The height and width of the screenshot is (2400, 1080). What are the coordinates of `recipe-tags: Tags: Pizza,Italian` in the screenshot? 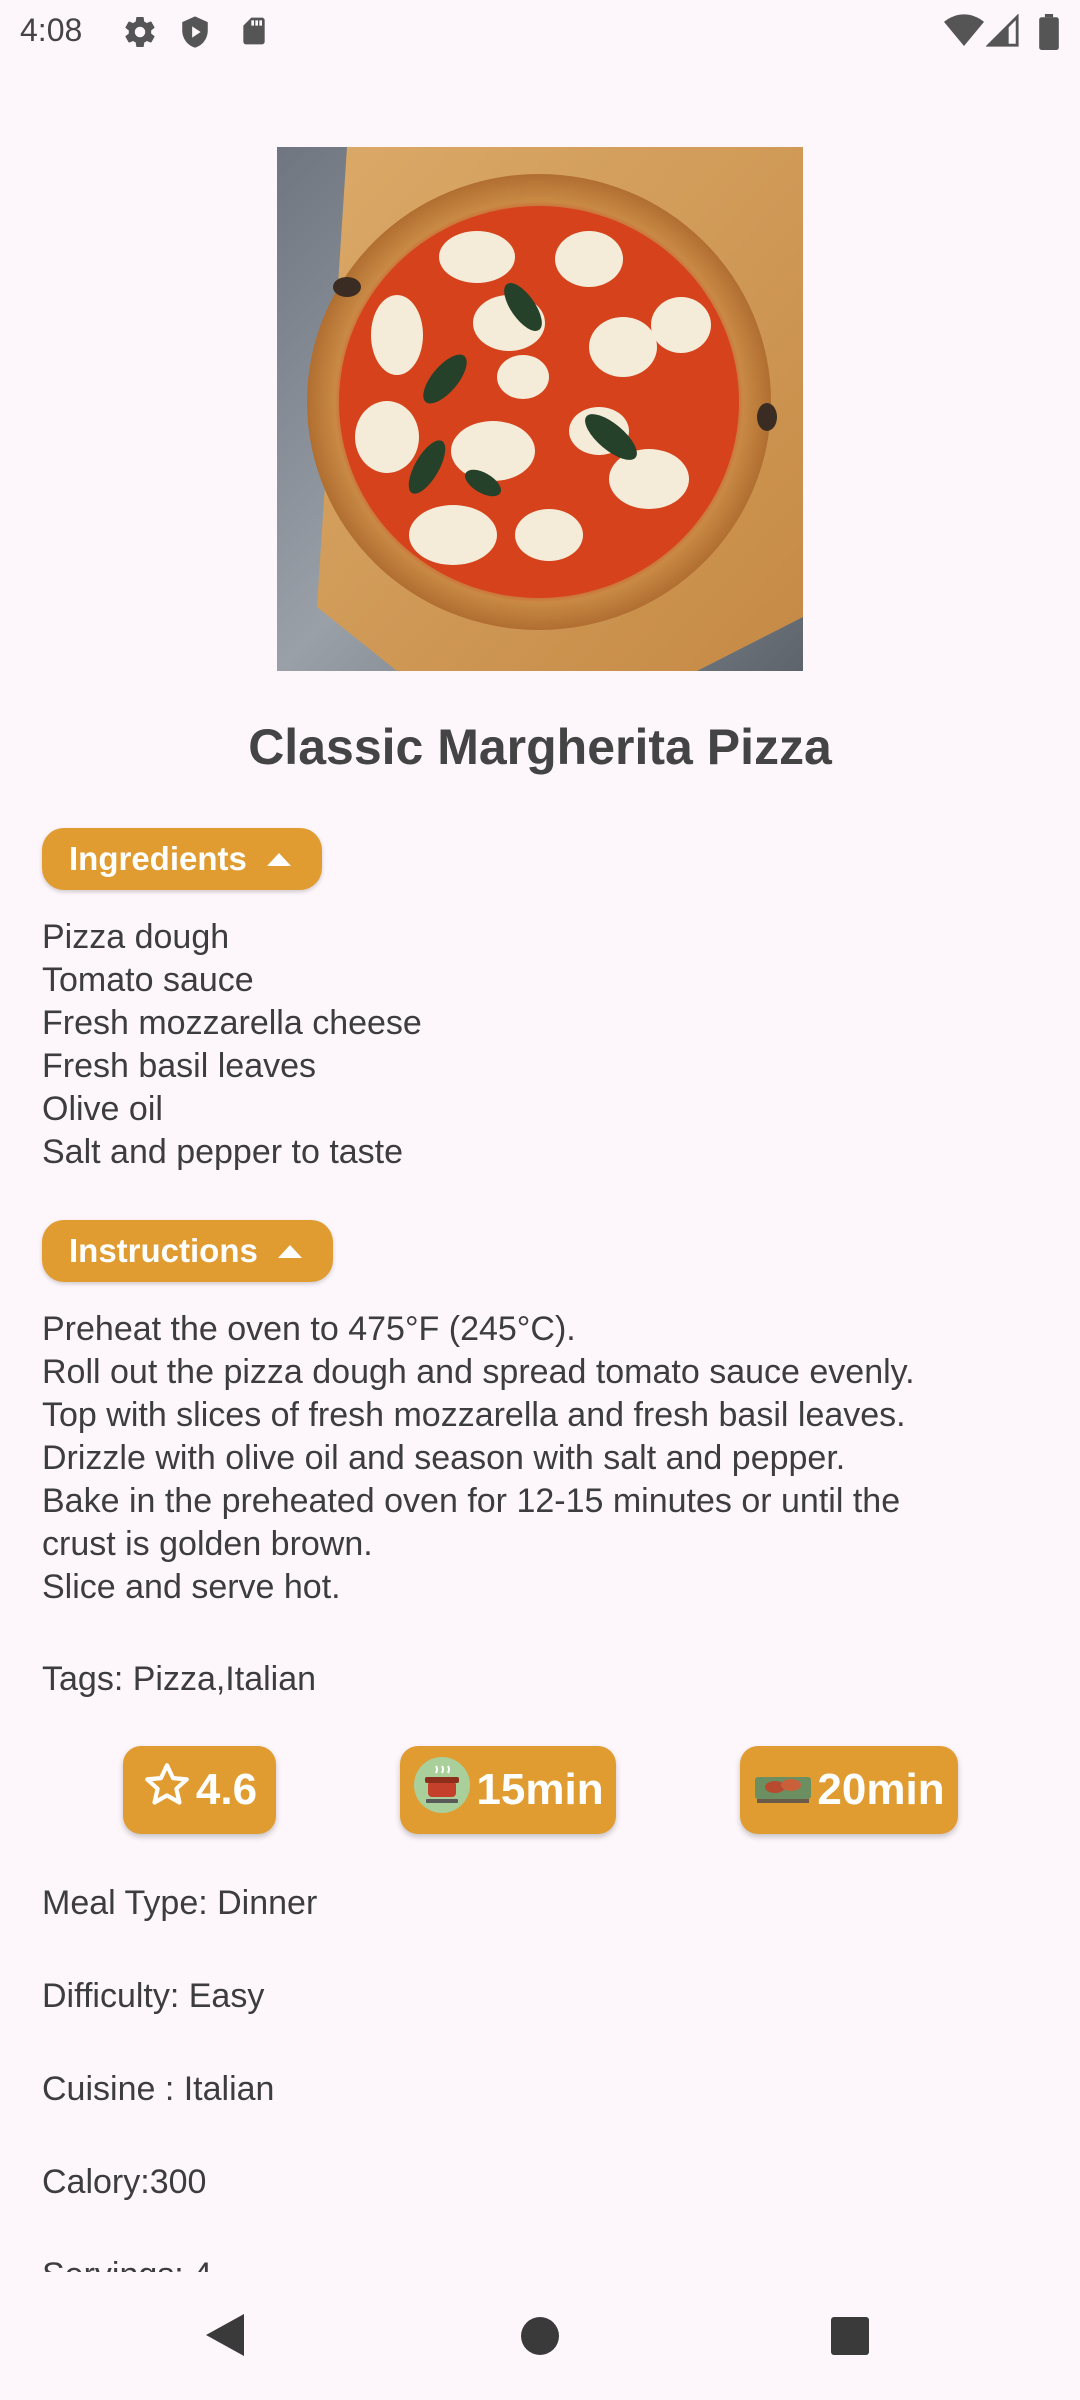 It's located at (179, 1679).